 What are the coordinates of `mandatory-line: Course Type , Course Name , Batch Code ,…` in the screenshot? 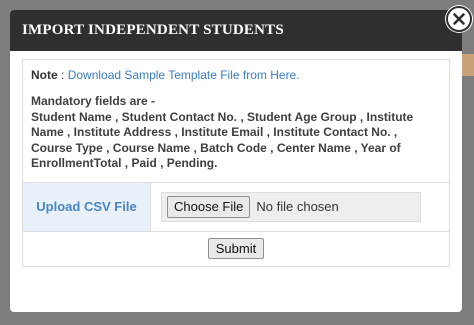 It's located at (216, 147).